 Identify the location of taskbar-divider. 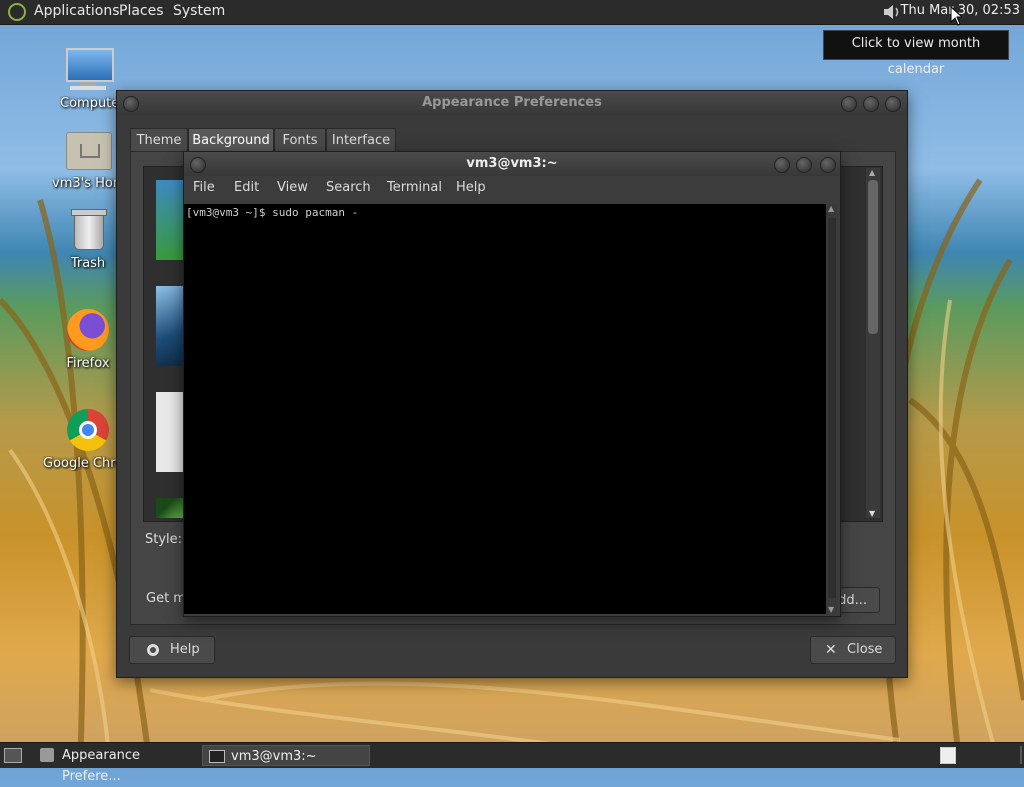
(1021, 755).